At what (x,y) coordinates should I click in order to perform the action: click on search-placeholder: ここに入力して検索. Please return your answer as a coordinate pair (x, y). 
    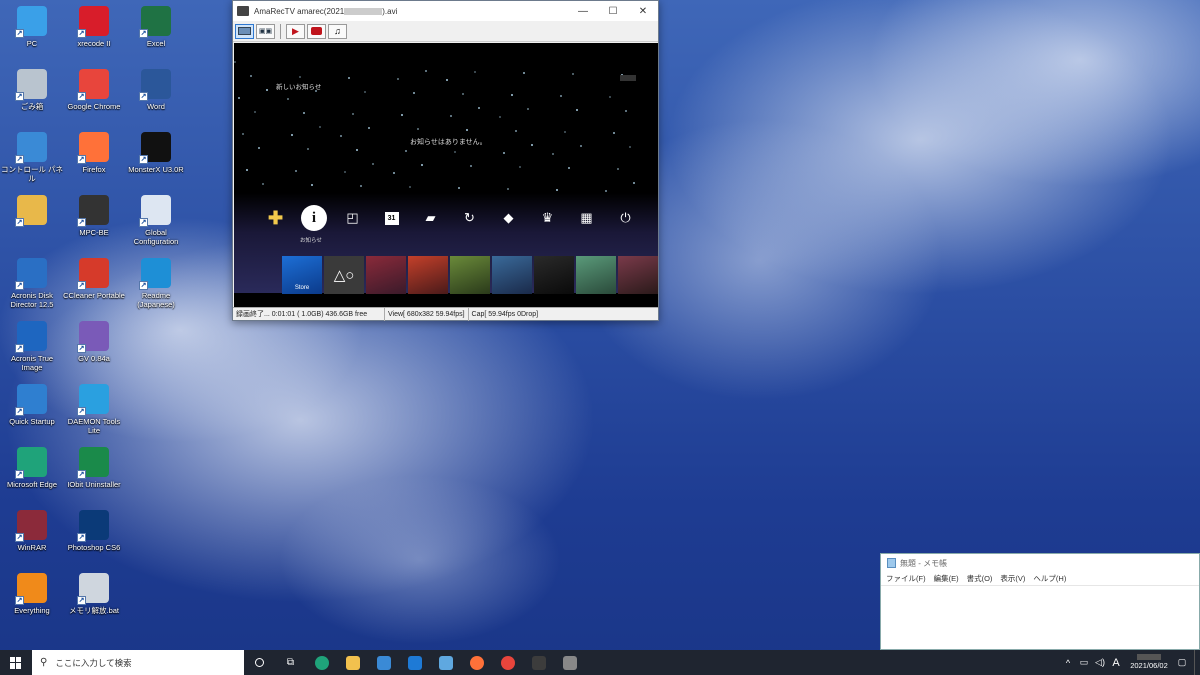
    Looking at the image, I should click on (93, 662).